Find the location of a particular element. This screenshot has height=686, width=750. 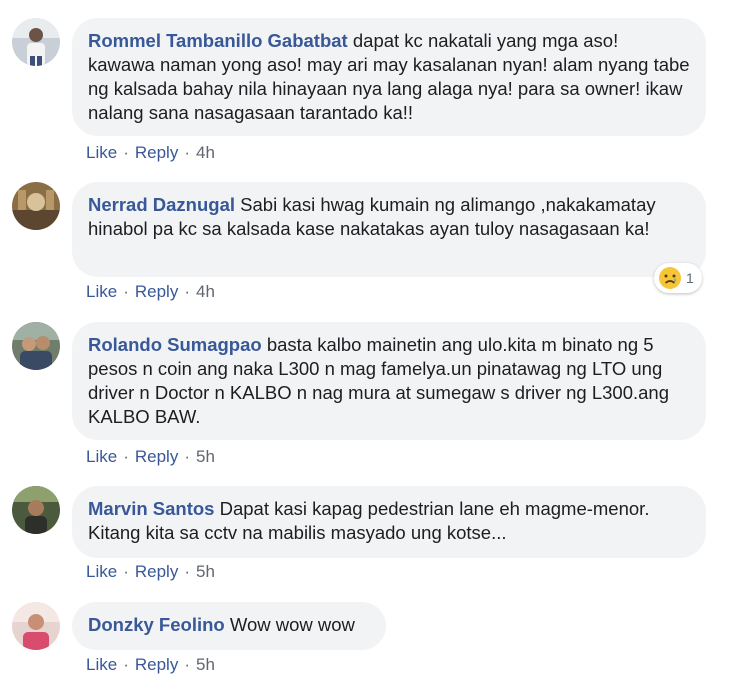

sad-face-icon is located at coordinates (670, 278).